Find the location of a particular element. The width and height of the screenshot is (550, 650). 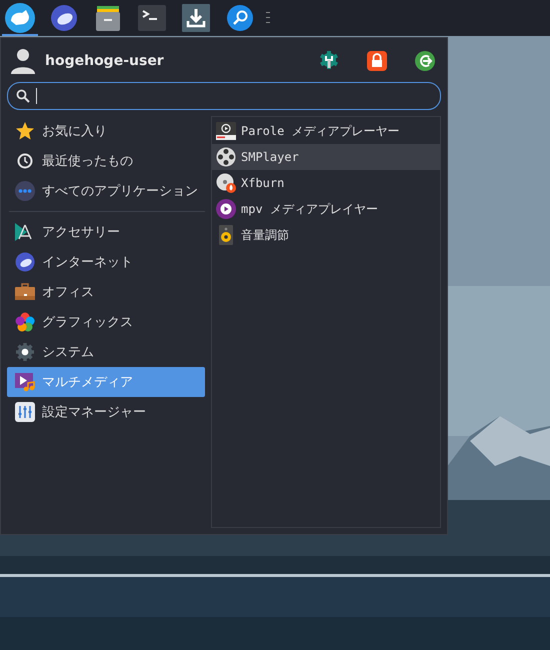

terminal-icon is located at coordinates (152, 18).